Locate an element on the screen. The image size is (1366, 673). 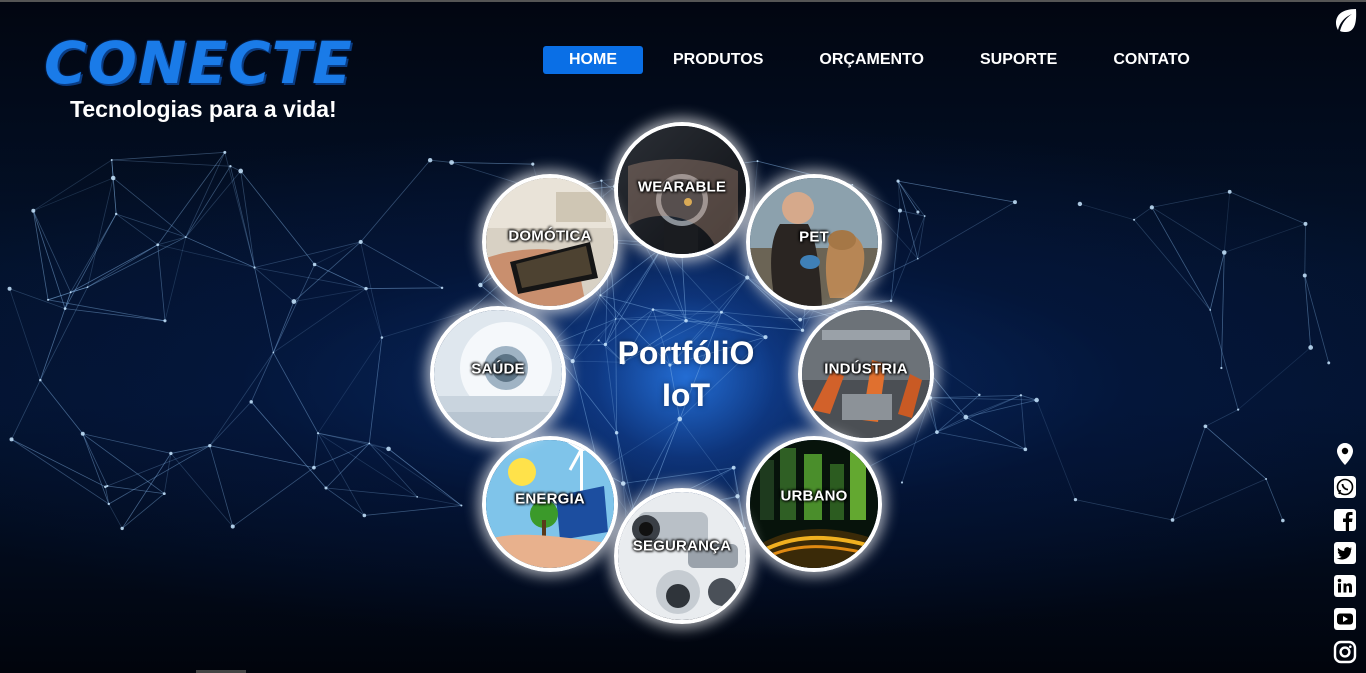
social-bar is located at coordinates (1345, 557).